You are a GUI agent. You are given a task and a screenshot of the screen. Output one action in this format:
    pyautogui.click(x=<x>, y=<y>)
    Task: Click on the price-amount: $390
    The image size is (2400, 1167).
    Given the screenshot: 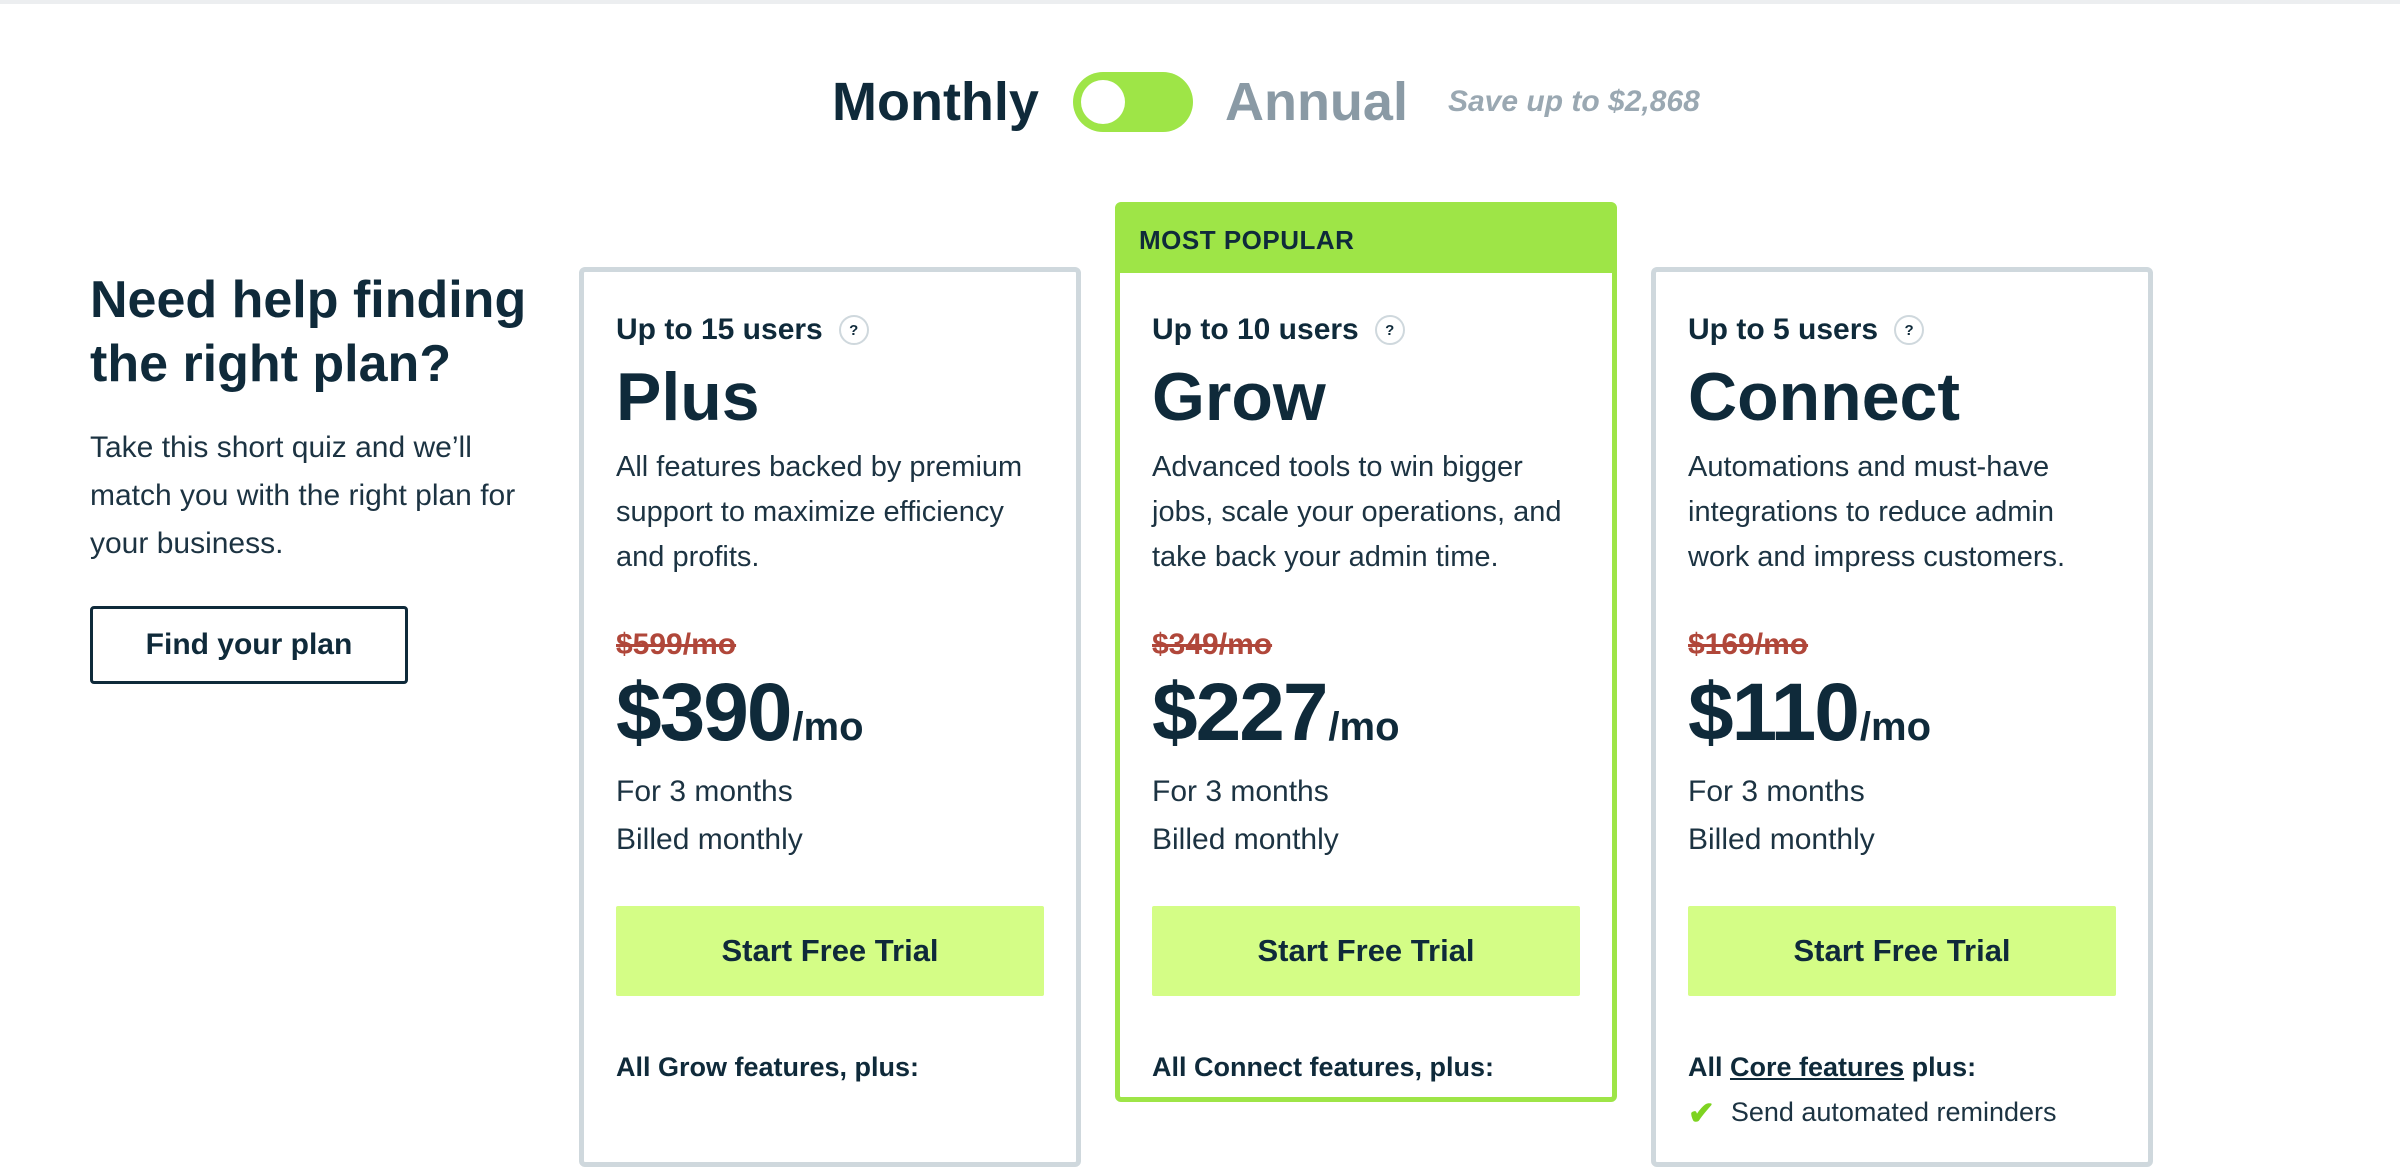 What is the action you would take?
    pyautogui.click(x=704, y=712)
    